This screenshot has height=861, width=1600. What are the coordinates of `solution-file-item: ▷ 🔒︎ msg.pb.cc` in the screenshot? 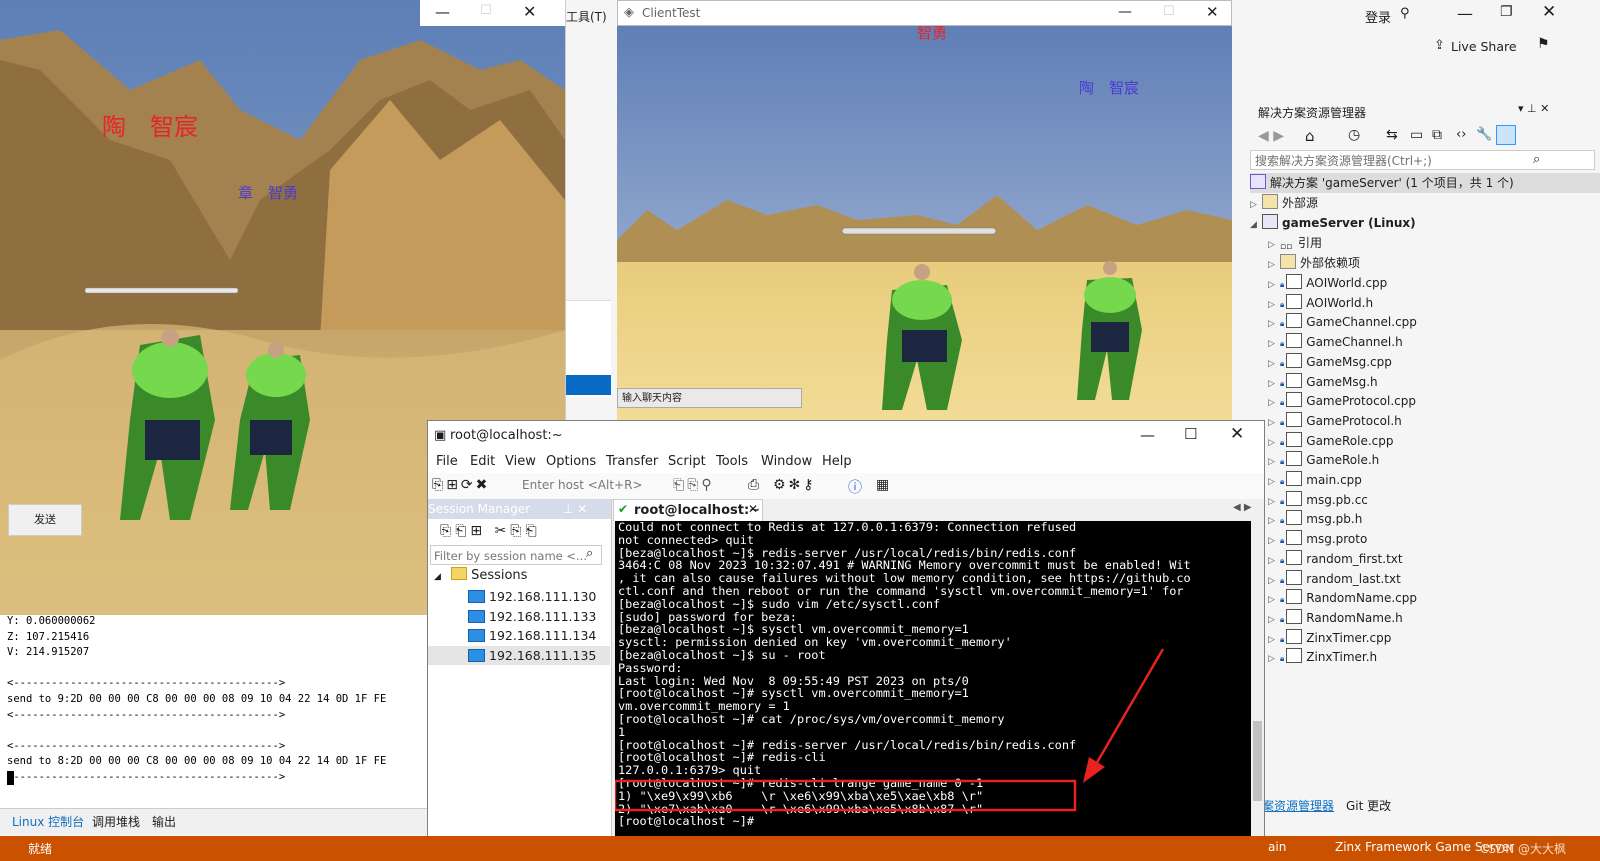 It's located at (1318, 500).